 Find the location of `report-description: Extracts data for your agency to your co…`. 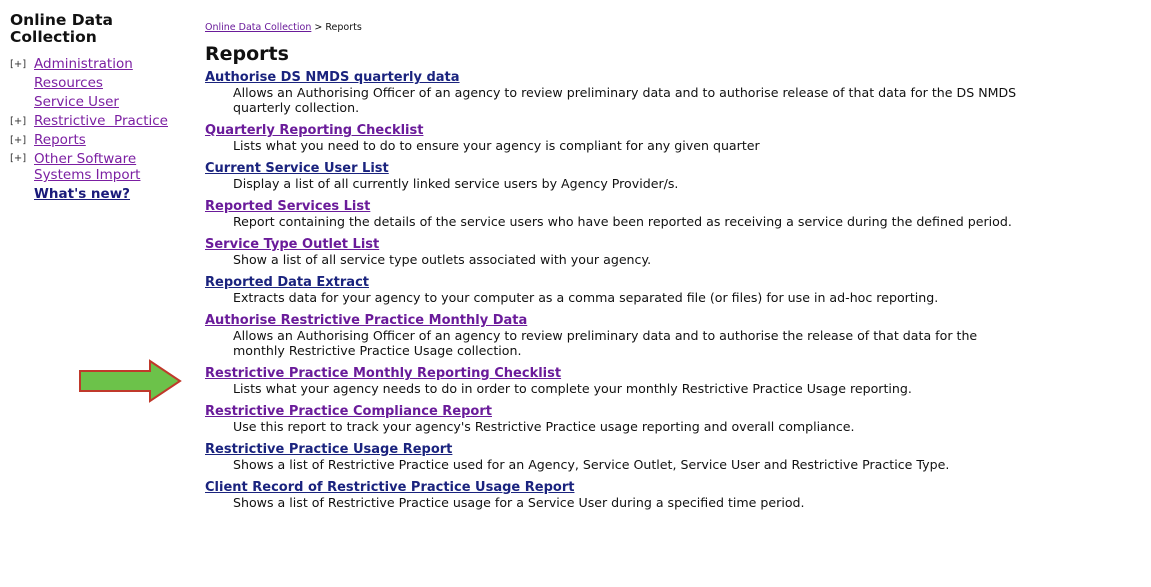

report-description: Extracts data for your agency to your co… is located at coordinates (586, 297).